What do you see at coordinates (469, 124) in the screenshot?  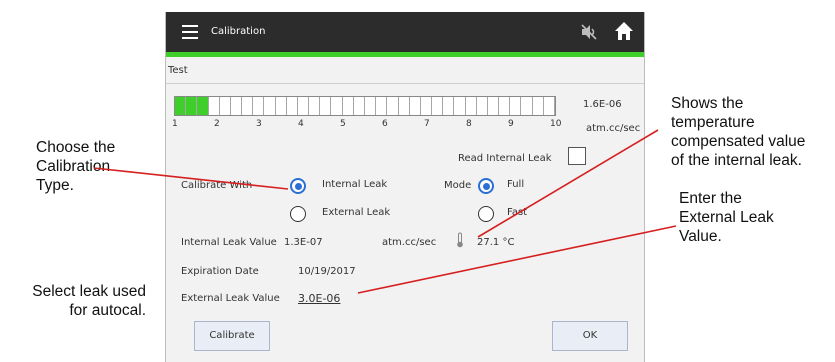 I see `gauge-tick-label: 8` at bounding box center [469, 124].